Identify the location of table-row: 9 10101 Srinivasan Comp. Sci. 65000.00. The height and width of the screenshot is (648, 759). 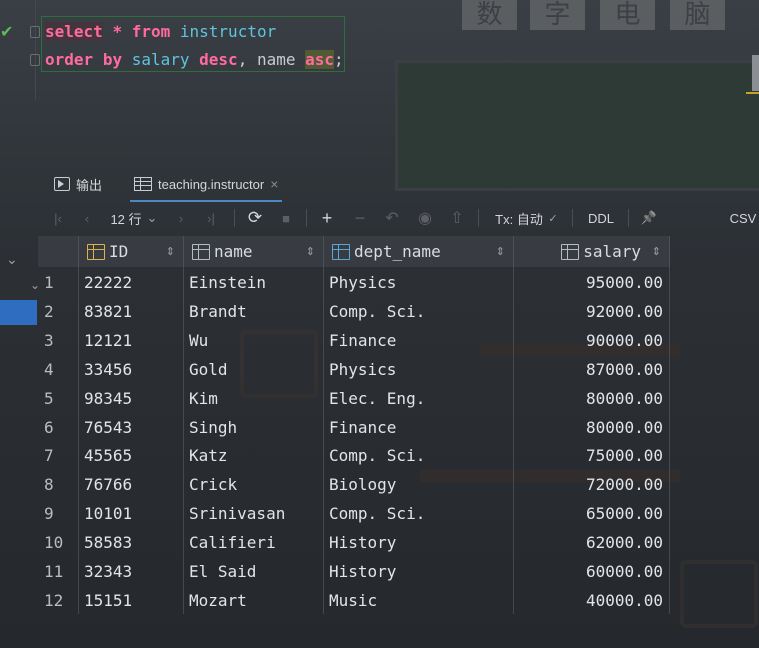
(353, 513).